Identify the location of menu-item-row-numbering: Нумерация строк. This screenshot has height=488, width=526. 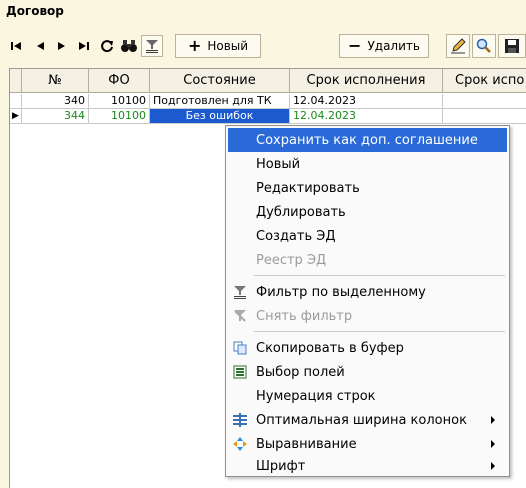
(367, 396).